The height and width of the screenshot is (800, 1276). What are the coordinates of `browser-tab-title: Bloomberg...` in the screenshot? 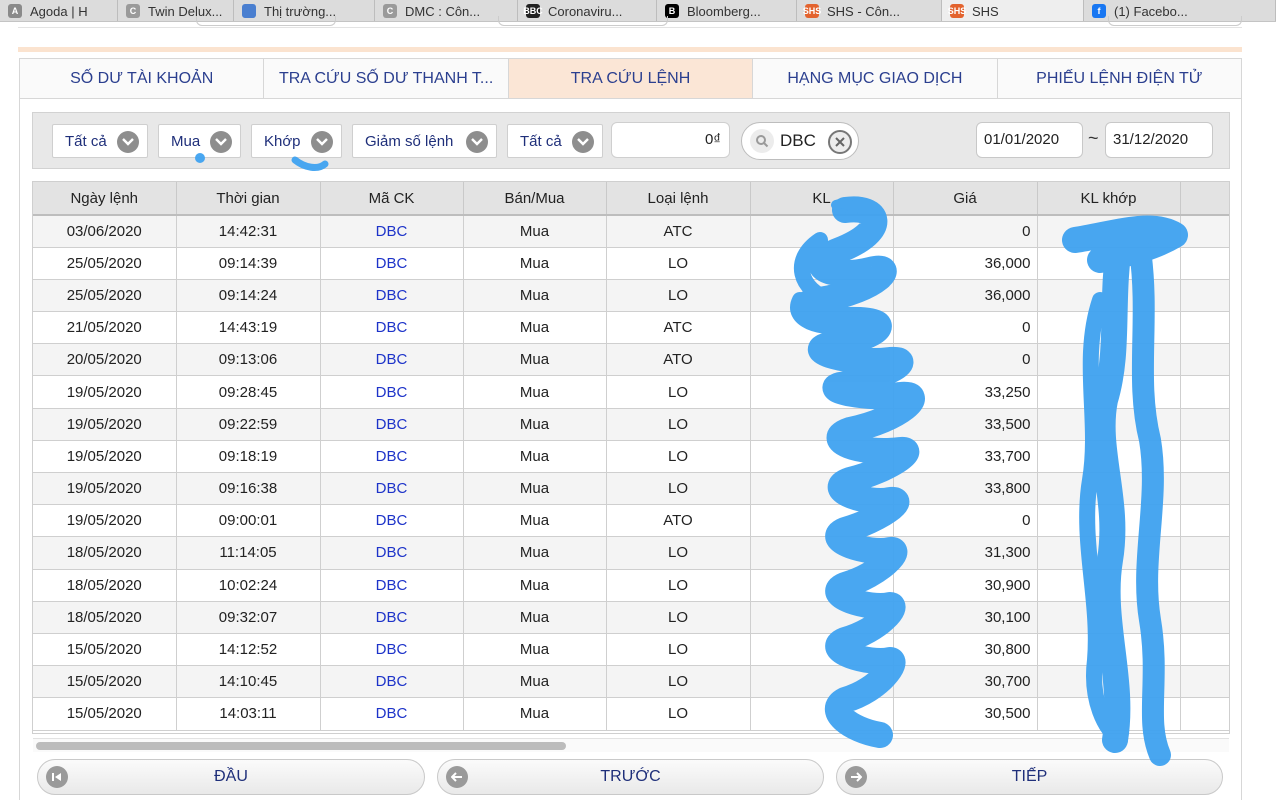 It's located at (724, 11).